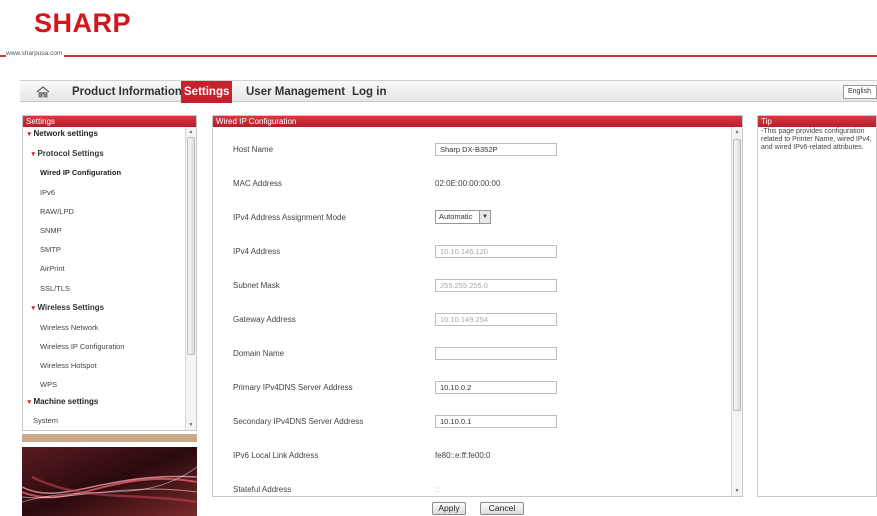  Describe the element at coordinates (50, 249) in the screenshot. I see `sidebar-item-smtp: SMTP` at that location.